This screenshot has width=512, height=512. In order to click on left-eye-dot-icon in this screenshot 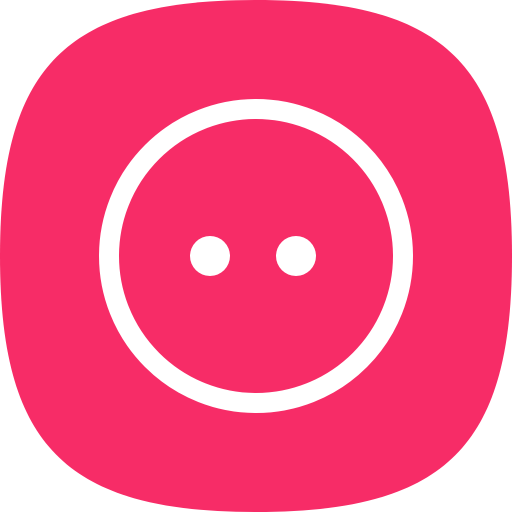, I will do `click(210, 256)`.